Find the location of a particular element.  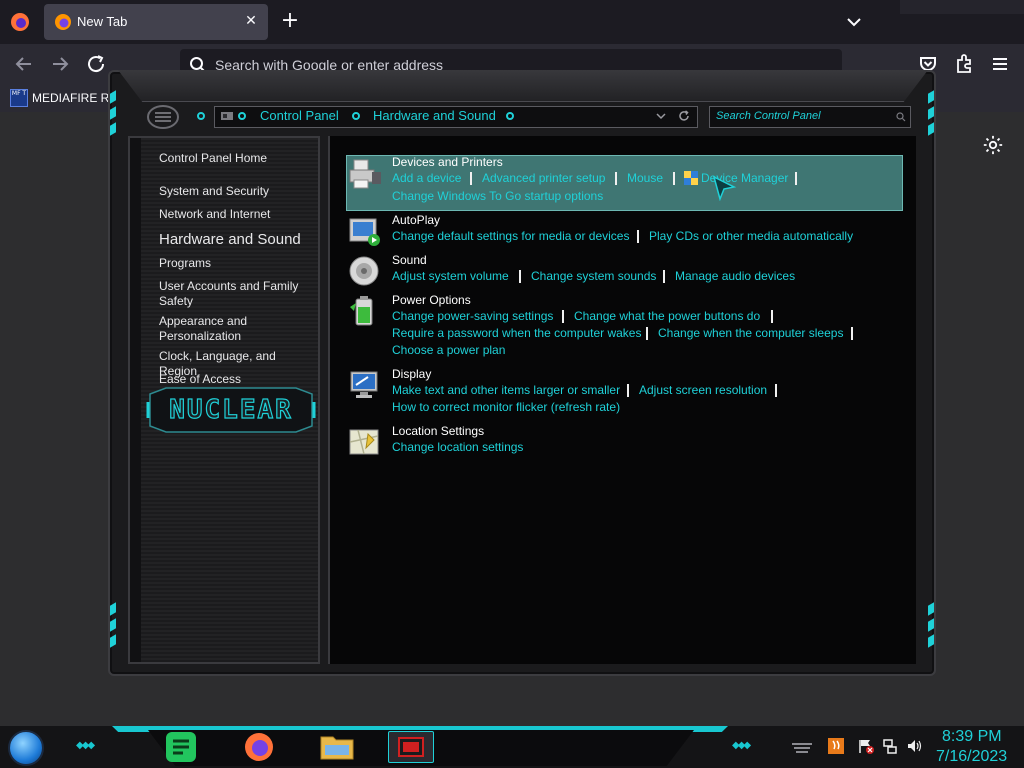

nav-programs: Programs is located at coordinates (238, 263).